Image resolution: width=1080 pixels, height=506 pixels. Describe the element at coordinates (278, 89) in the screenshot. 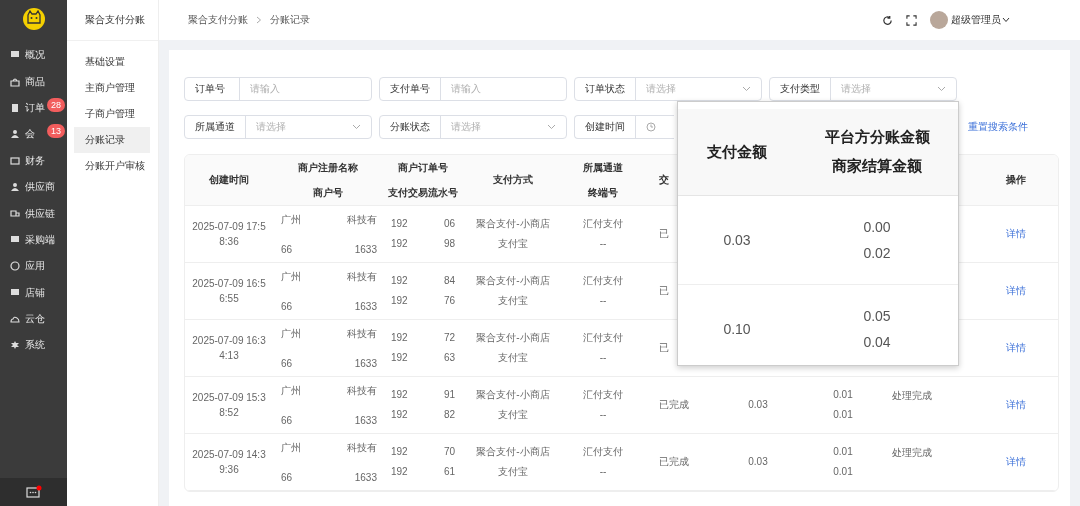

I see `filter-field: 订单号 请输入` at that location.